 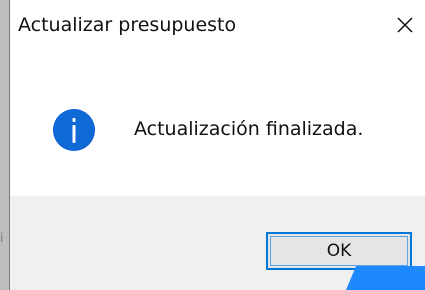 What do you see at coordinates (385, 278) in the screenshot?
I see `cursor-arrow-icon` at bounding box center [385, 278].